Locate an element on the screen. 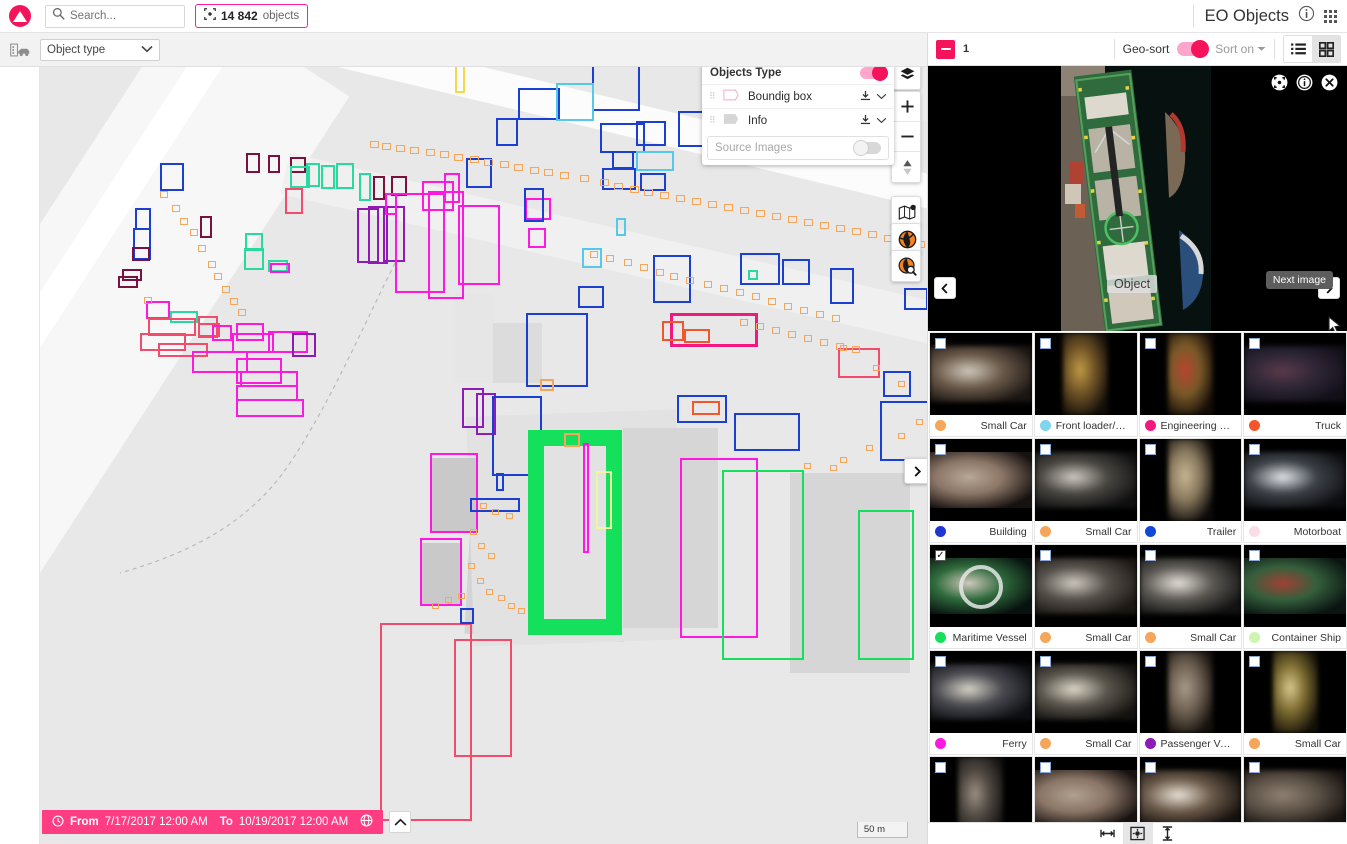  thumbnail-card: Truck is located at coordinates (1295, 384).